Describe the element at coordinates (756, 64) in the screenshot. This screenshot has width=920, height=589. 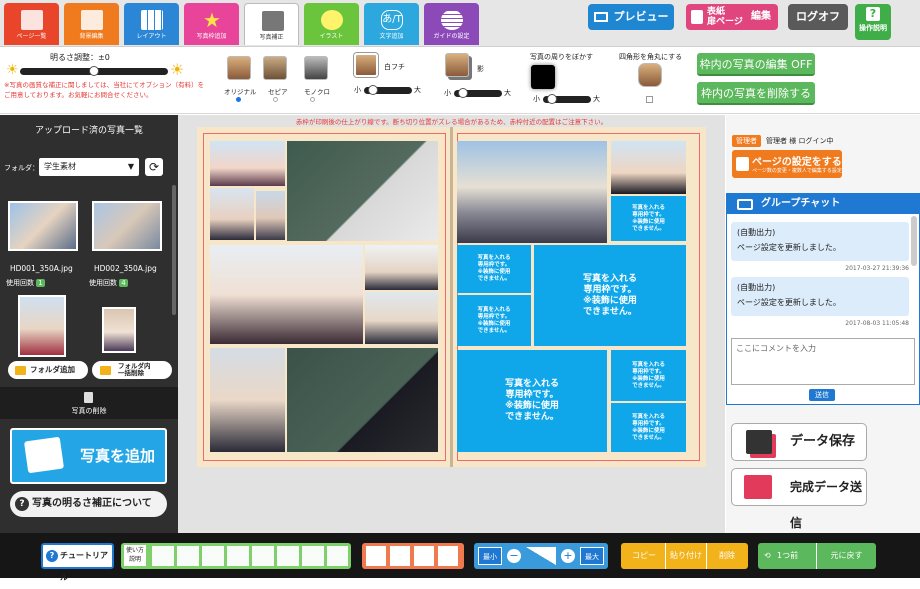
I see `frame-edit-off-button: 枠内の写真の編集 OFF` at that location.